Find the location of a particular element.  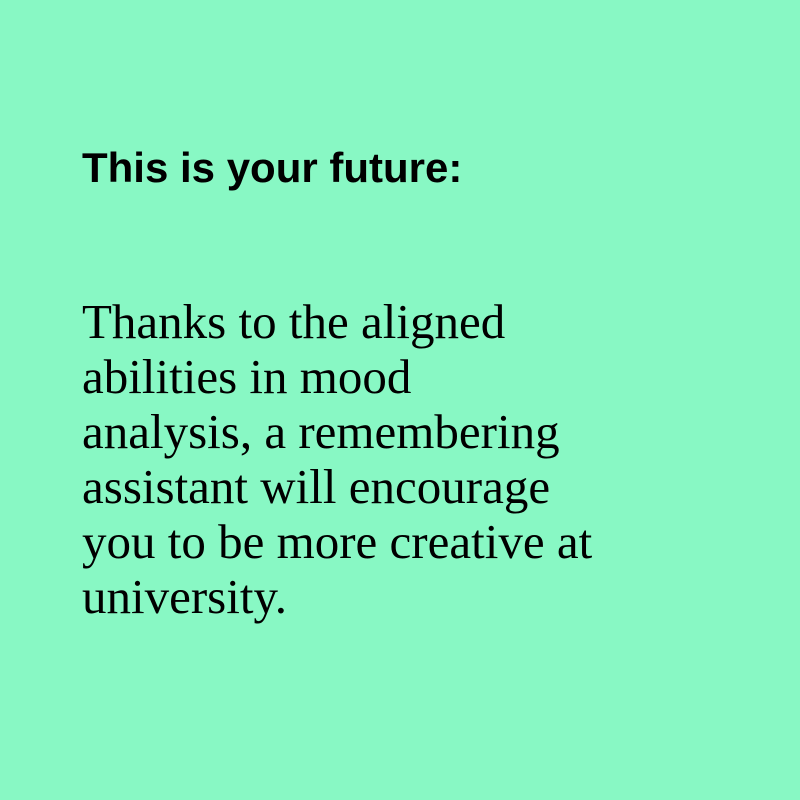

body-line: abilities in mood is located at coordinates (247, 376).